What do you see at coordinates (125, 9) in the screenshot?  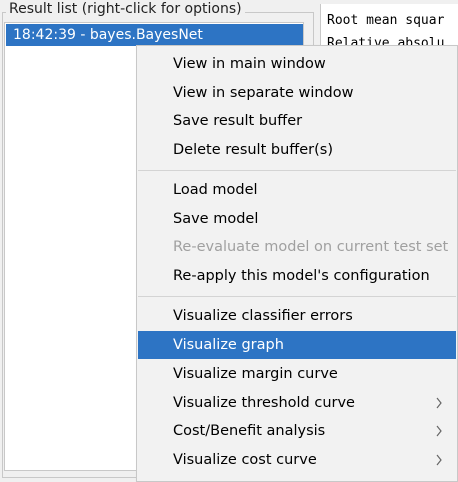 I see `result-list-legend: Result list (right-click for options)` at bounding box center [125, 9].